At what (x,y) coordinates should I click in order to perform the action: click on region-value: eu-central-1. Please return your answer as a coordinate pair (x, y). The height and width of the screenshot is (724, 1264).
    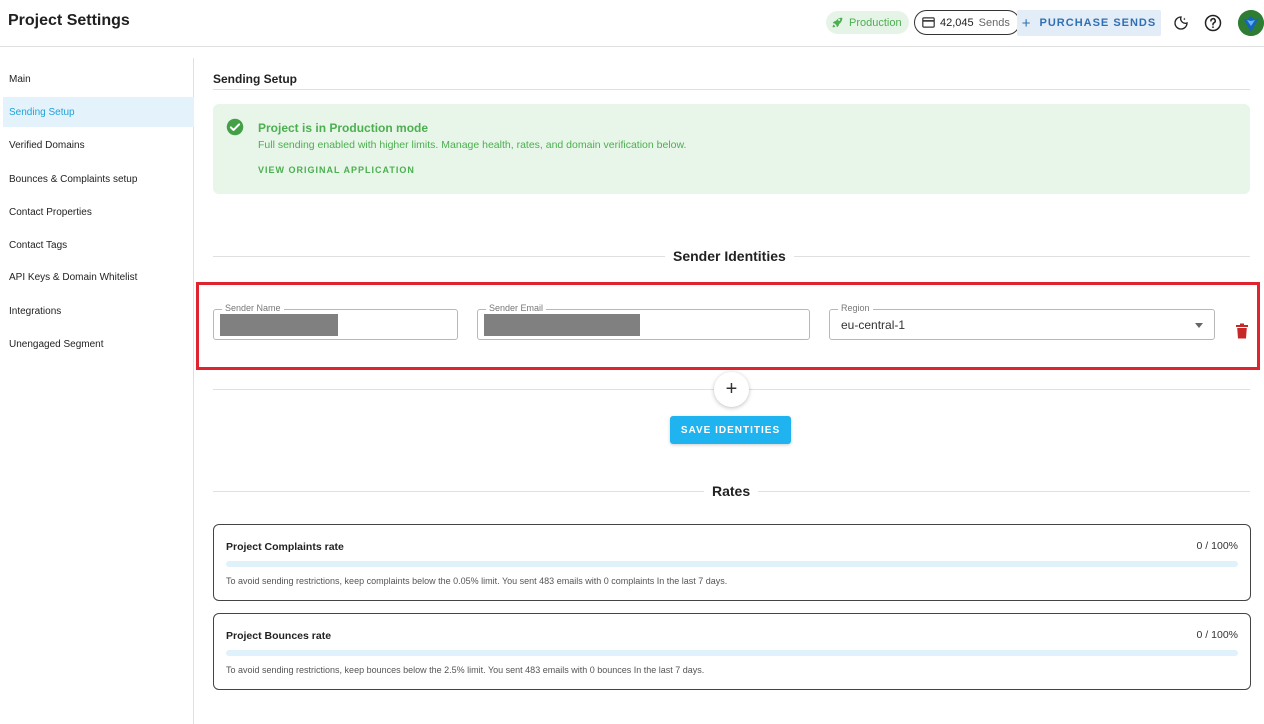
    Looking at the image, I should click on (873, 325).